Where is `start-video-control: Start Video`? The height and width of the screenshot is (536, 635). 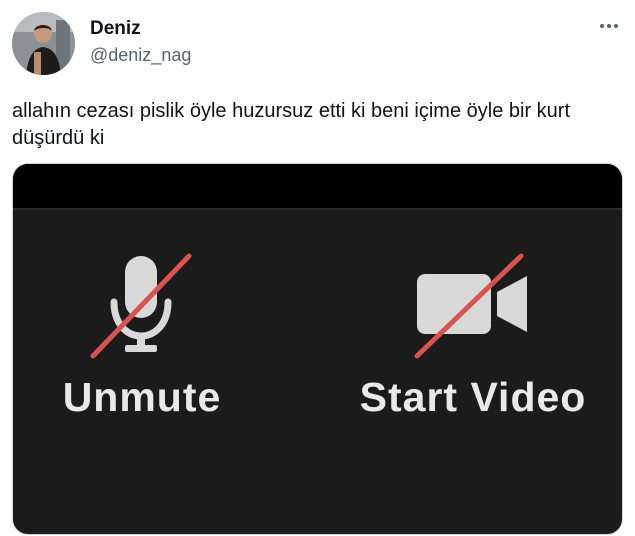
start-video-control: Start Video is located at coordinates (473, 334).